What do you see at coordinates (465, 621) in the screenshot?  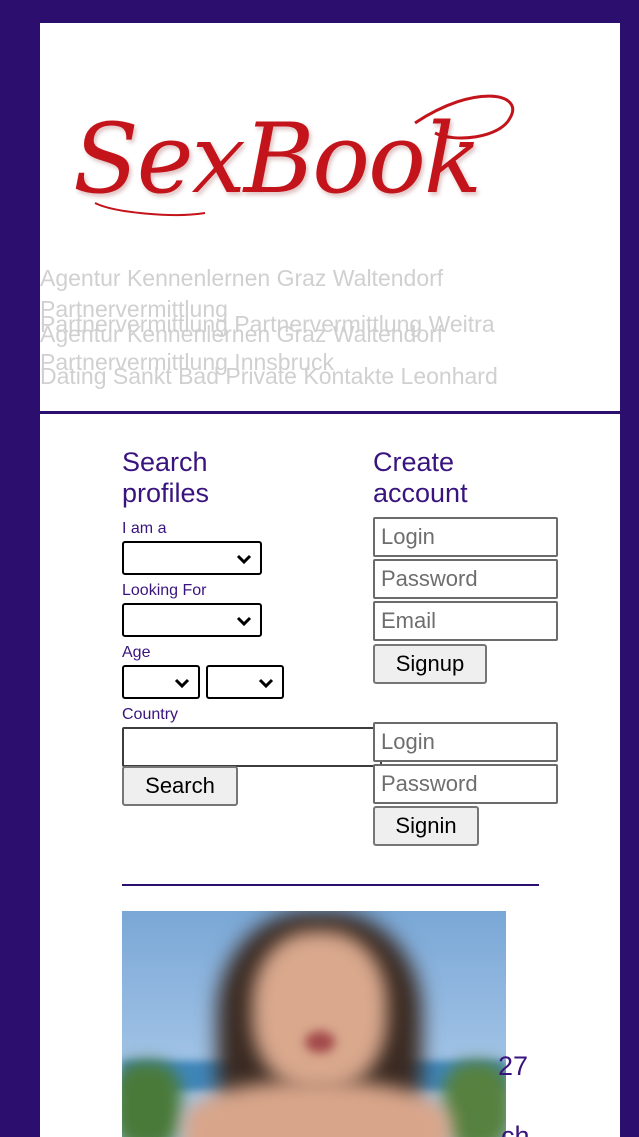 I see `signup-email-field: Email` at bounding box center [465, 621].